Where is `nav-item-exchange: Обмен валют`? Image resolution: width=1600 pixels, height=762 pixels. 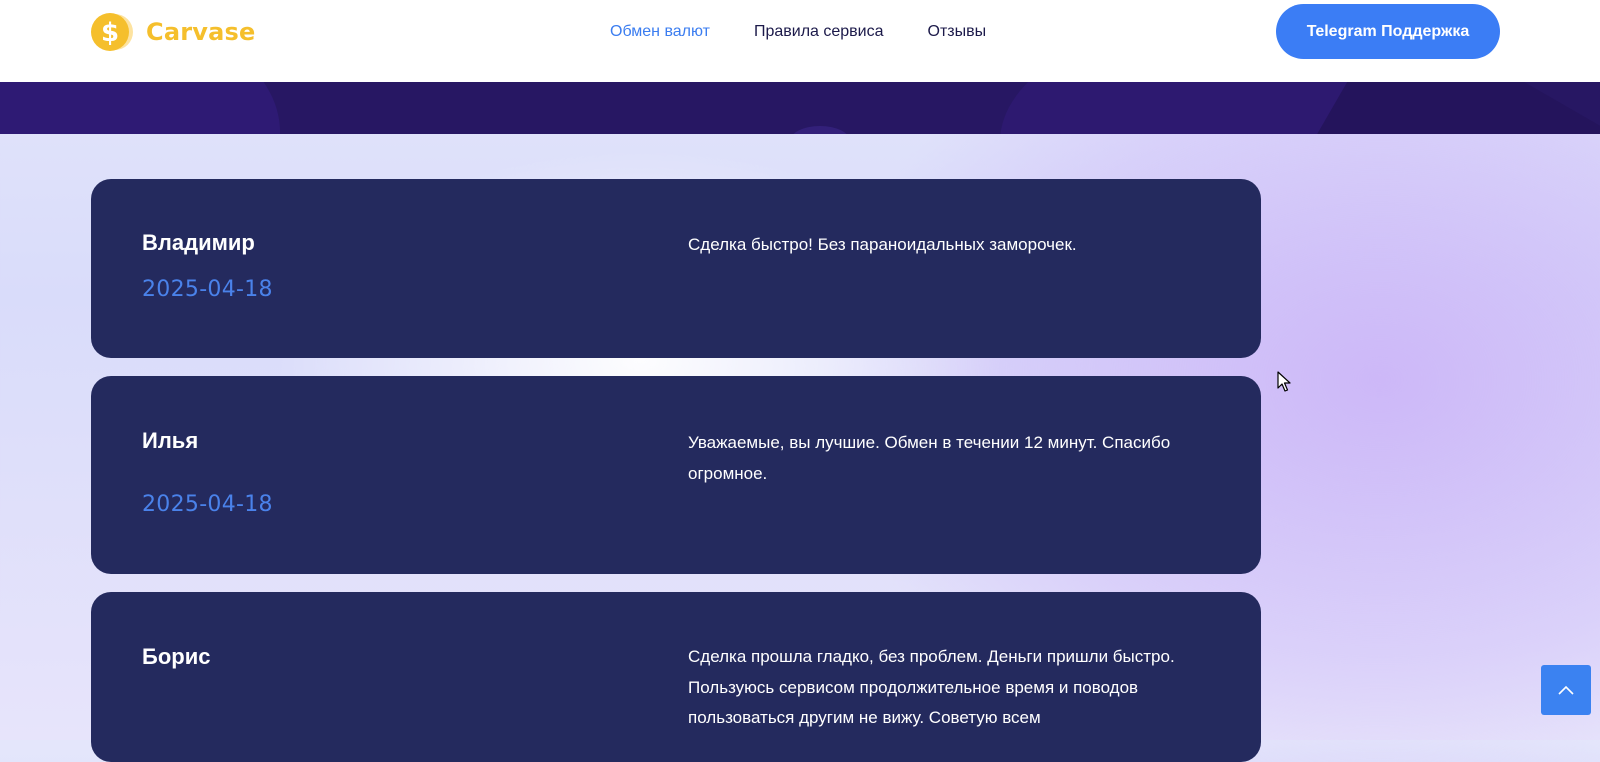 nav-item-exchange: Обмен валют is located at coordinates (660, 32).